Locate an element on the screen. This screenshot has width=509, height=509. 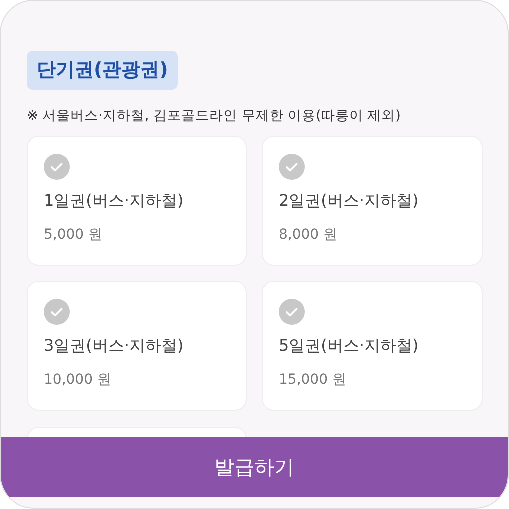
pass-card: 3일권(버스·지하철) 10,000 원 is located at coordinates (137, 345).